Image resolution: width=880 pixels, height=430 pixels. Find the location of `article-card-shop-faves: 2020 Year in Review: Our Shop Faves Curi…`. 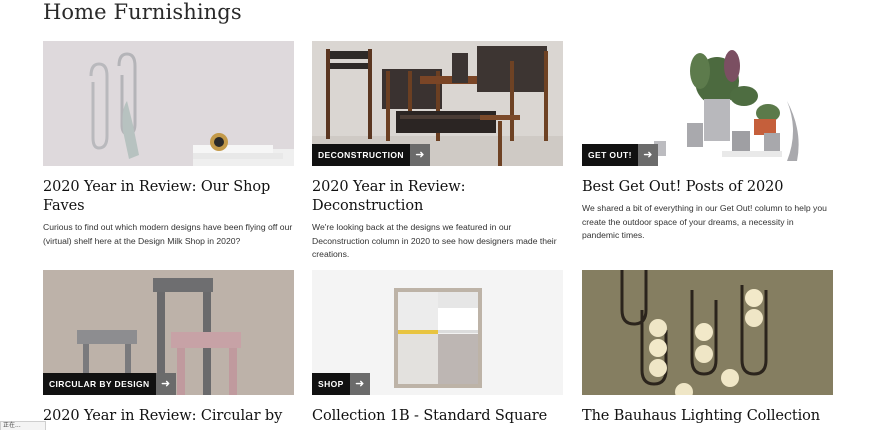

article-card-shop-faves: 2020 Year in Review: Our Shop Faves Curi… is located at coordinates (168, 144).